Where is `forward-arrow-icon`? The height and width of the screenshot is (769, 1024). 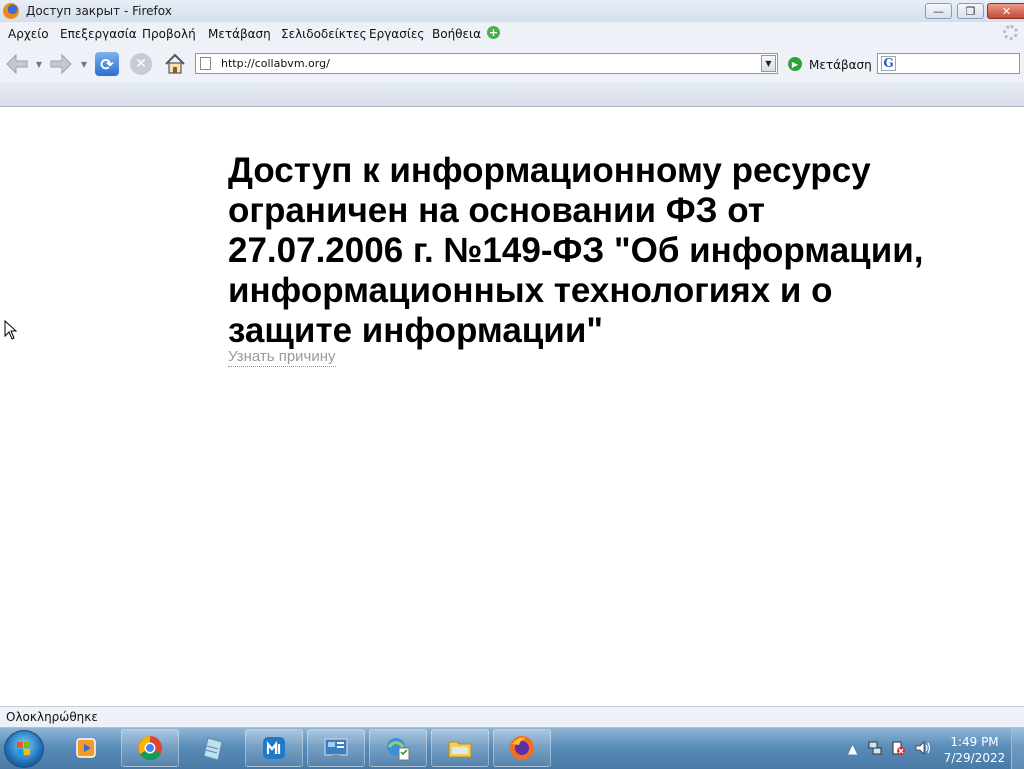 forward-arrow-icon is located at coordinates (61, 64).